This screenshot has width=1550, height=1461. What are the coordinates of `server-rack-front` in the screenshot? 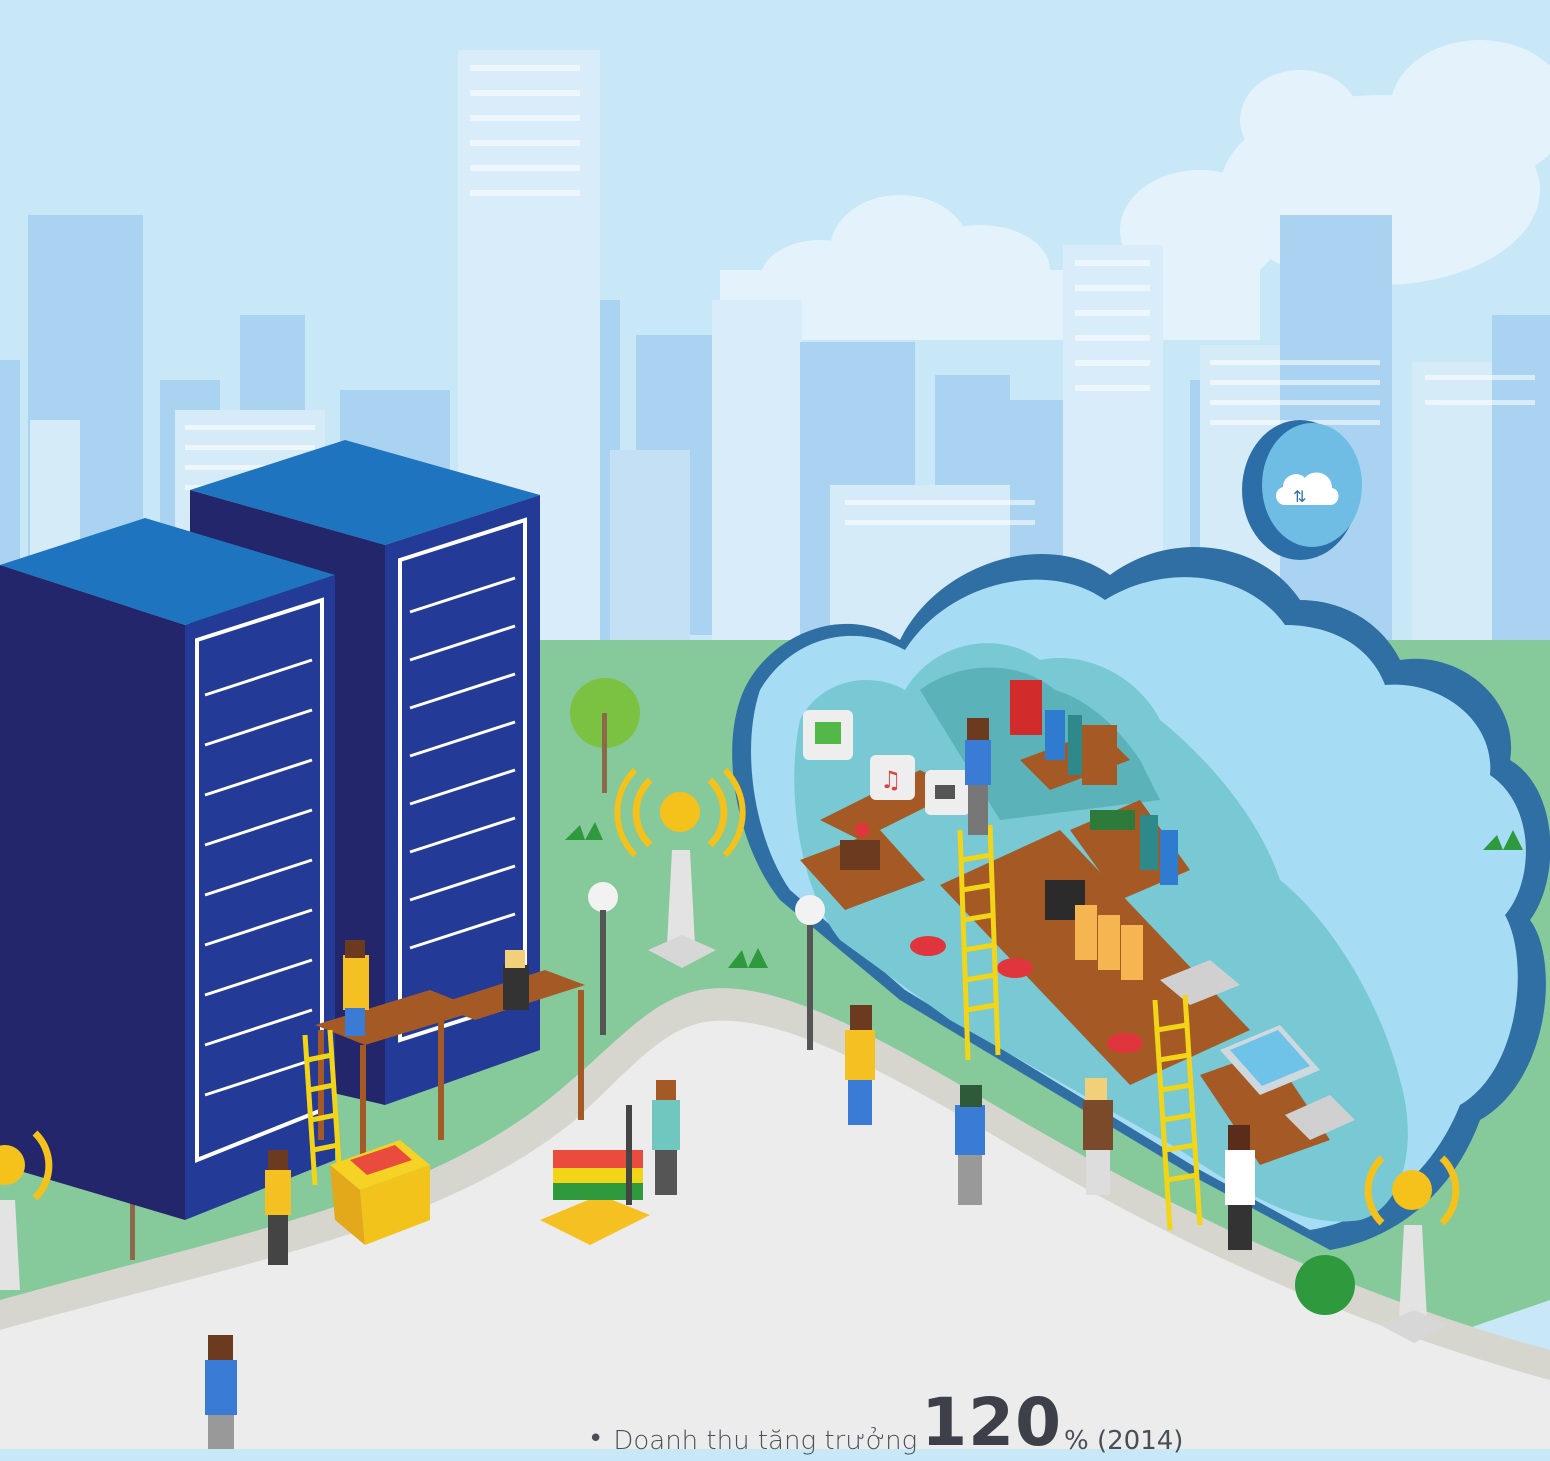 It's located at (167, 869).